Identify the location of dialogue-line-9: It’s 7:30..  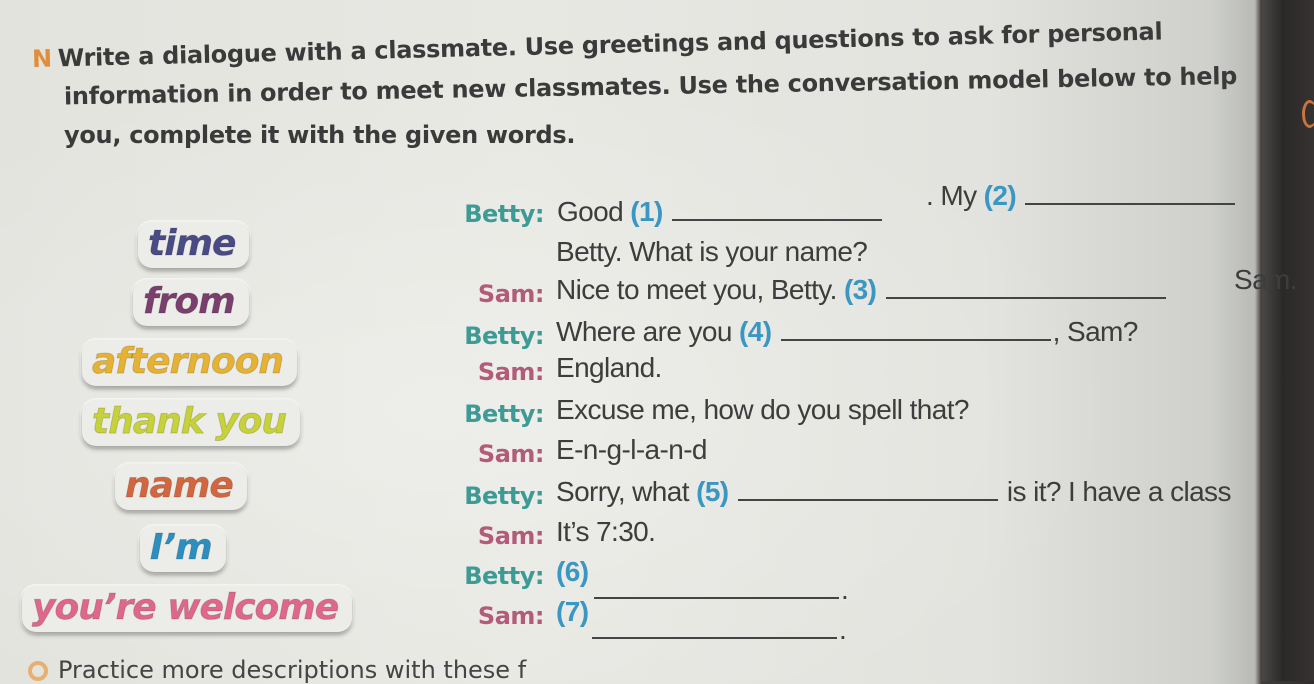
(606, 531).